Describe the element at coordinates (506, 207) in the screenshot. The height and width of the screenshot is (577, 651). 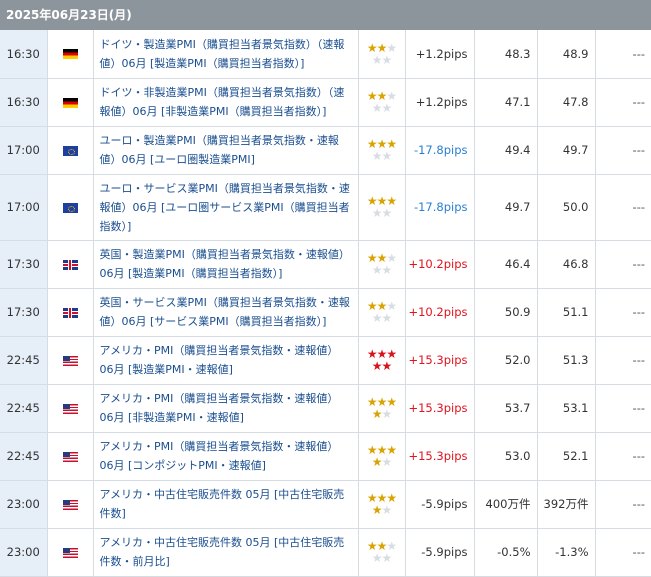
I see `previous-value: 49.7` at that location.